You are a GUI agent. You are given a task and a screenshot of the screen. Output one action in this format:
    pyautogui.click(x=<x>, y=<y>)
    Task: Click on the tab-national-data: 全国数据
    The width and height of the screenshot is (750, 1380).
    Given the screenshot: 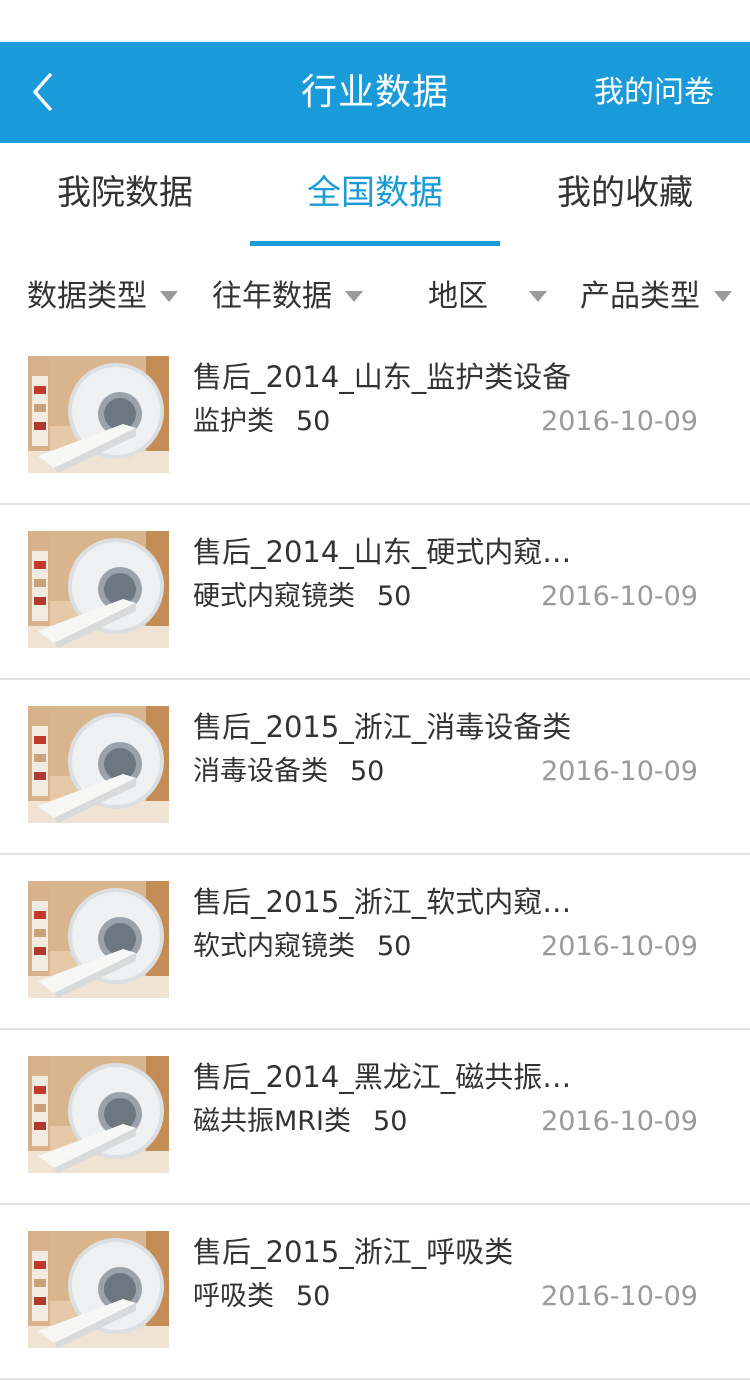 What is the action you would take?
    pyautogui.click(x=375, y=195)
    